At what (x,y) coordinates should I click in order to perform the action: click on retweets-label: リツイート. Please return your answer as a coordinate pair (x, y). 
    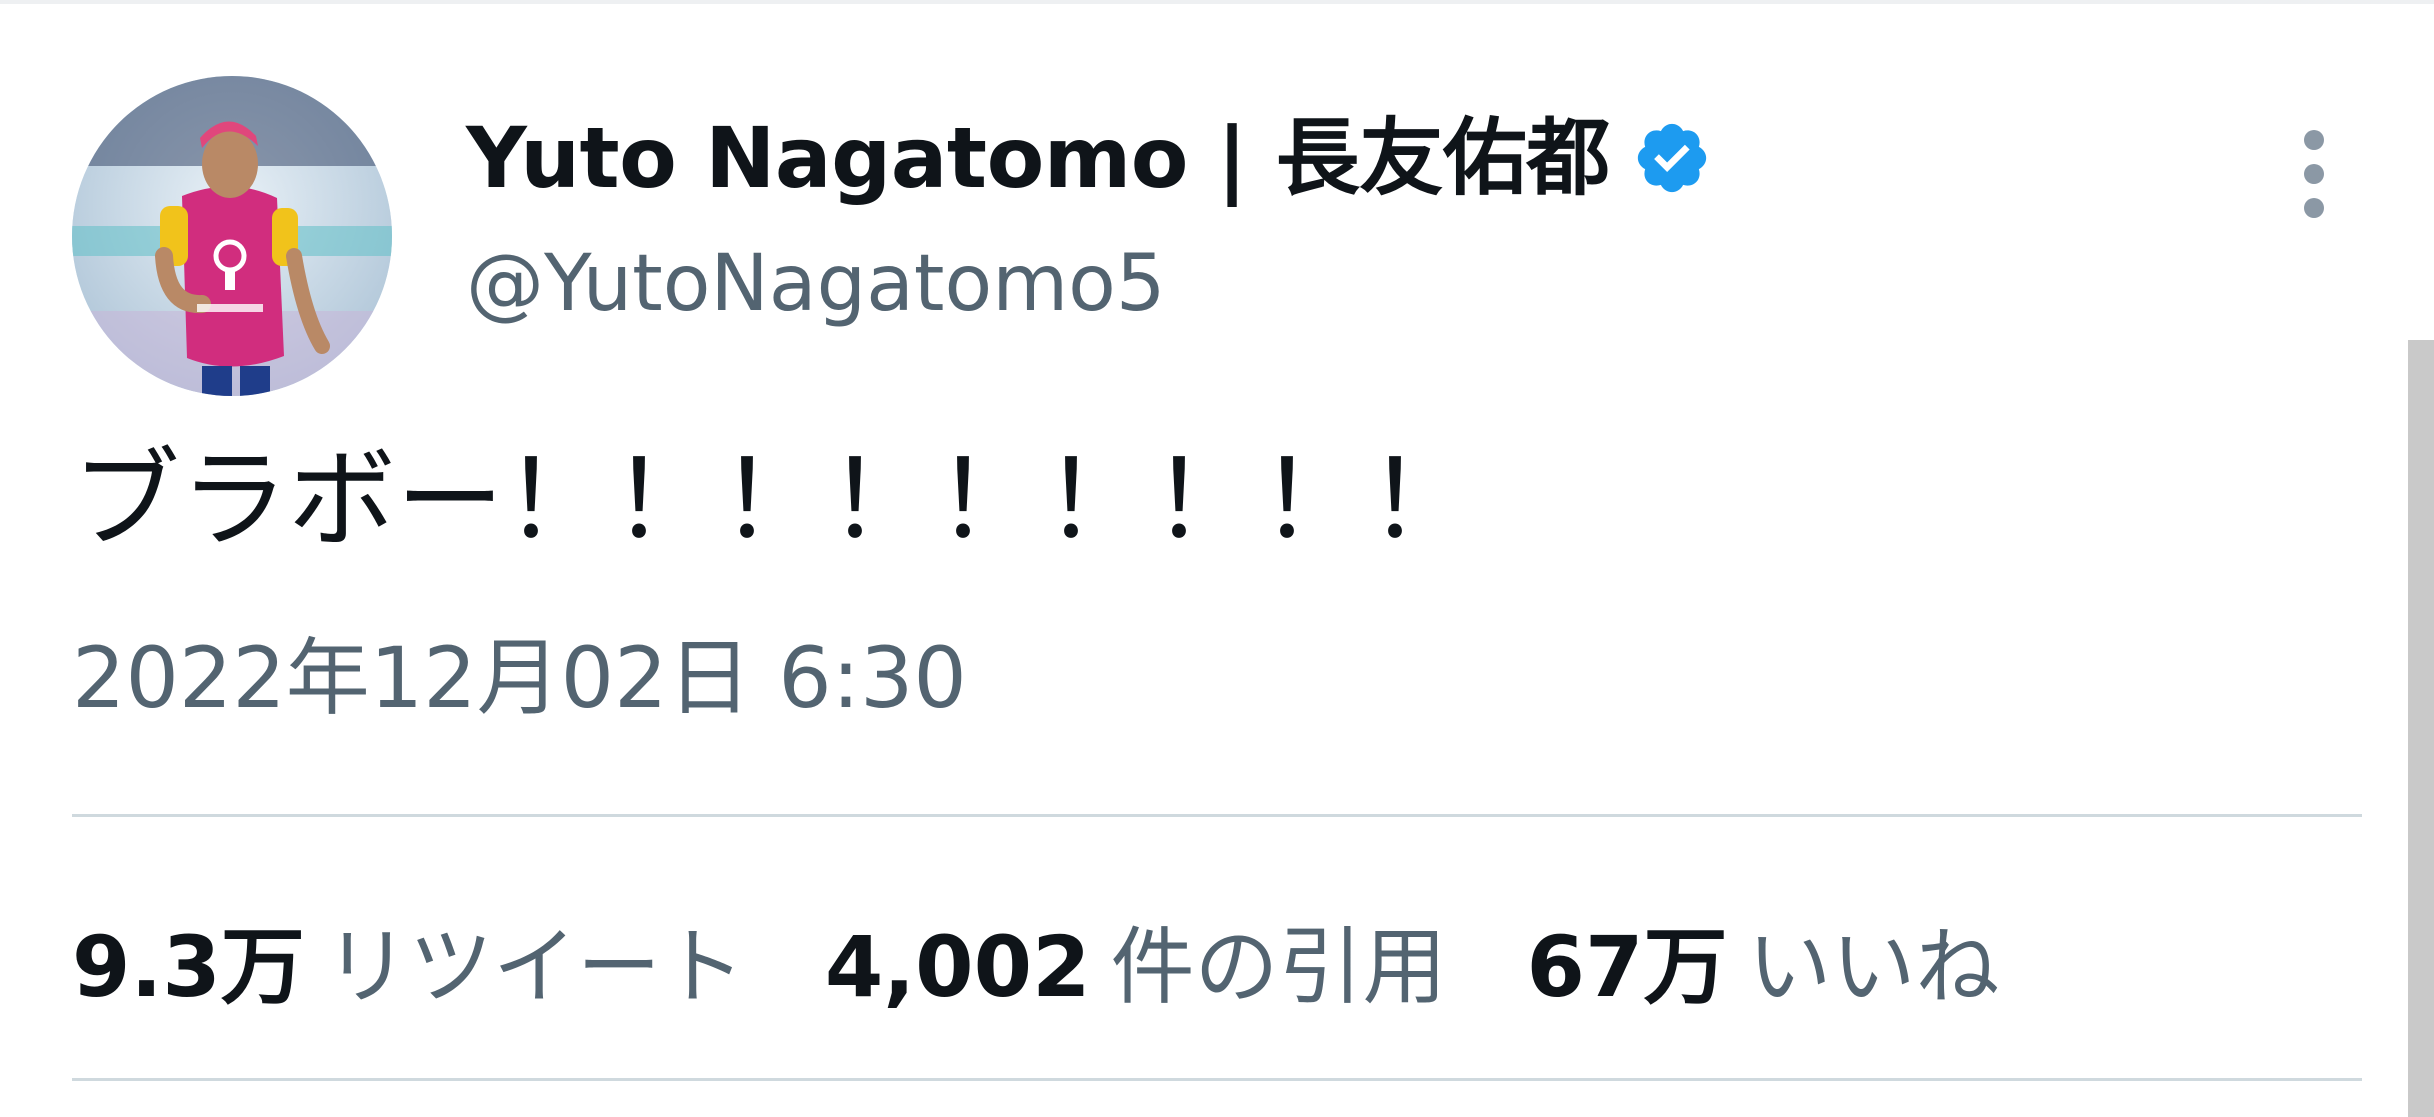
    Looking at the image, I should click on (534, 967).